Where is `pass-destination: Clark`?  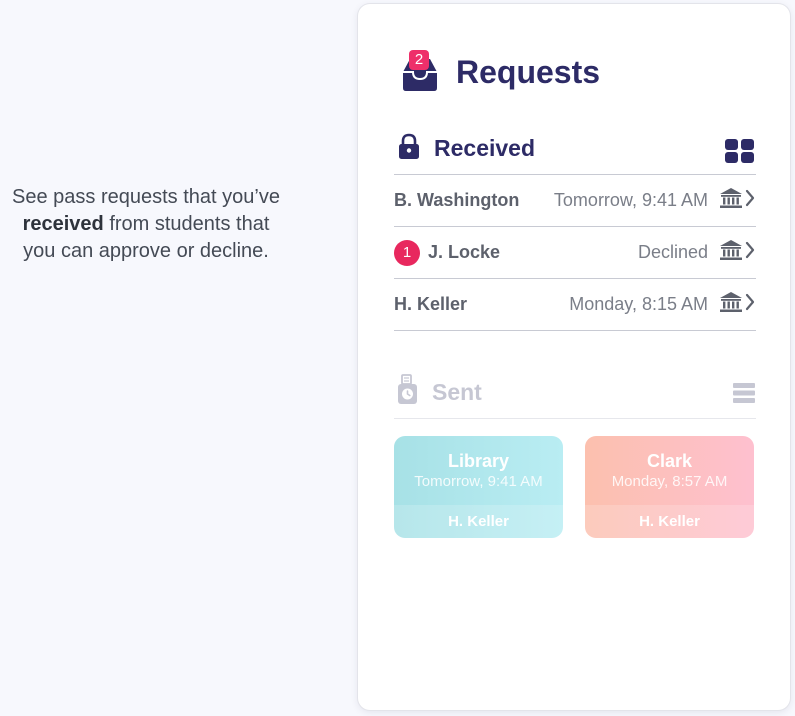
pass-destination: Clark is located at coordinates (669, 461).